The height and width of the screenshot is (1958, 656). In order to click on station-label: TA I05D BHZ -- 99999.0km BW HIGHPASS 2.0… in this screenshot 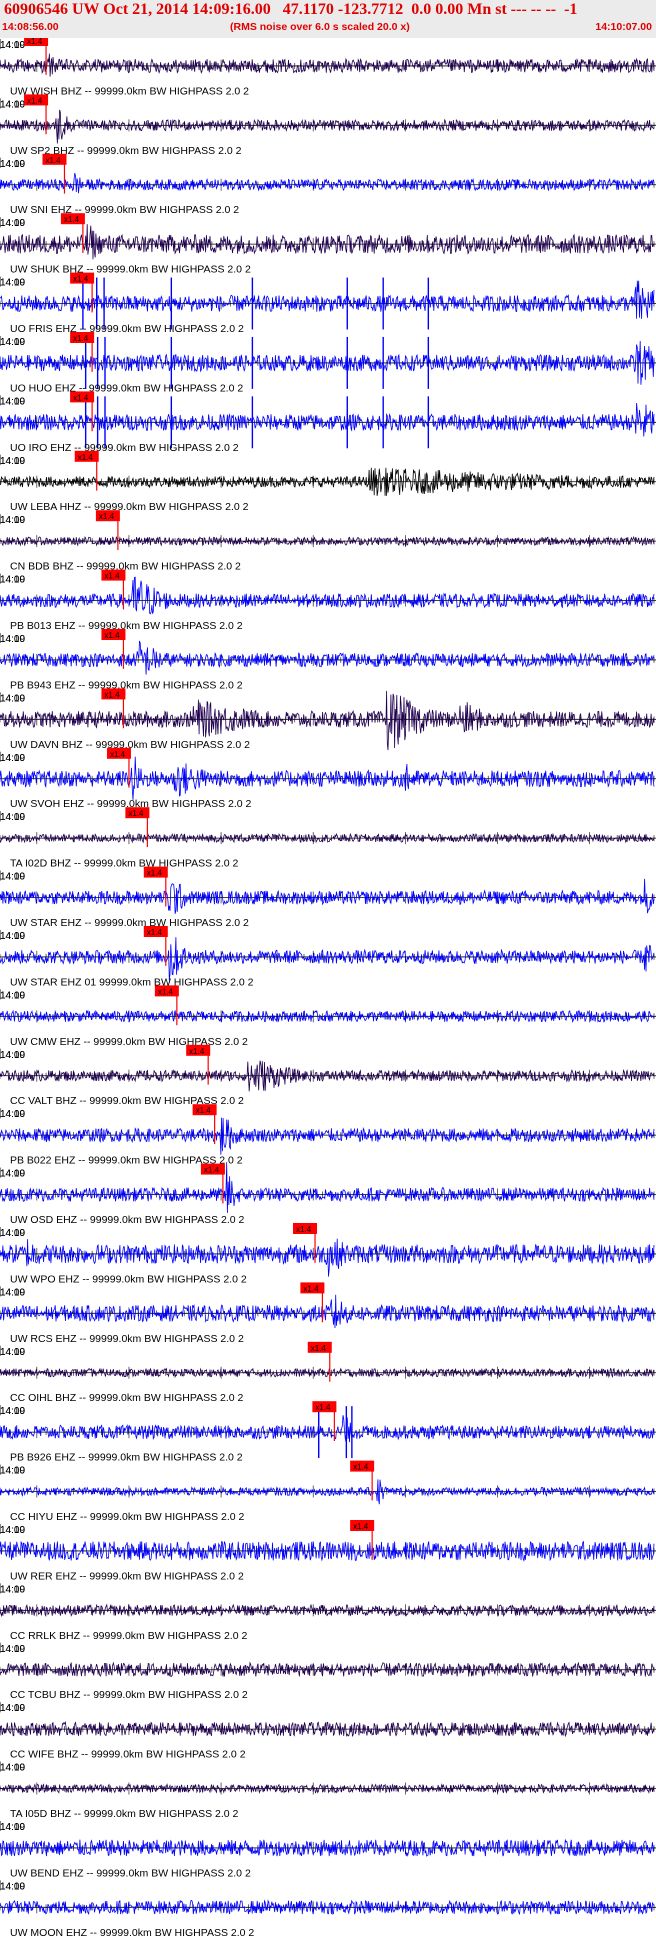, I will do `click(124, 1814)`.